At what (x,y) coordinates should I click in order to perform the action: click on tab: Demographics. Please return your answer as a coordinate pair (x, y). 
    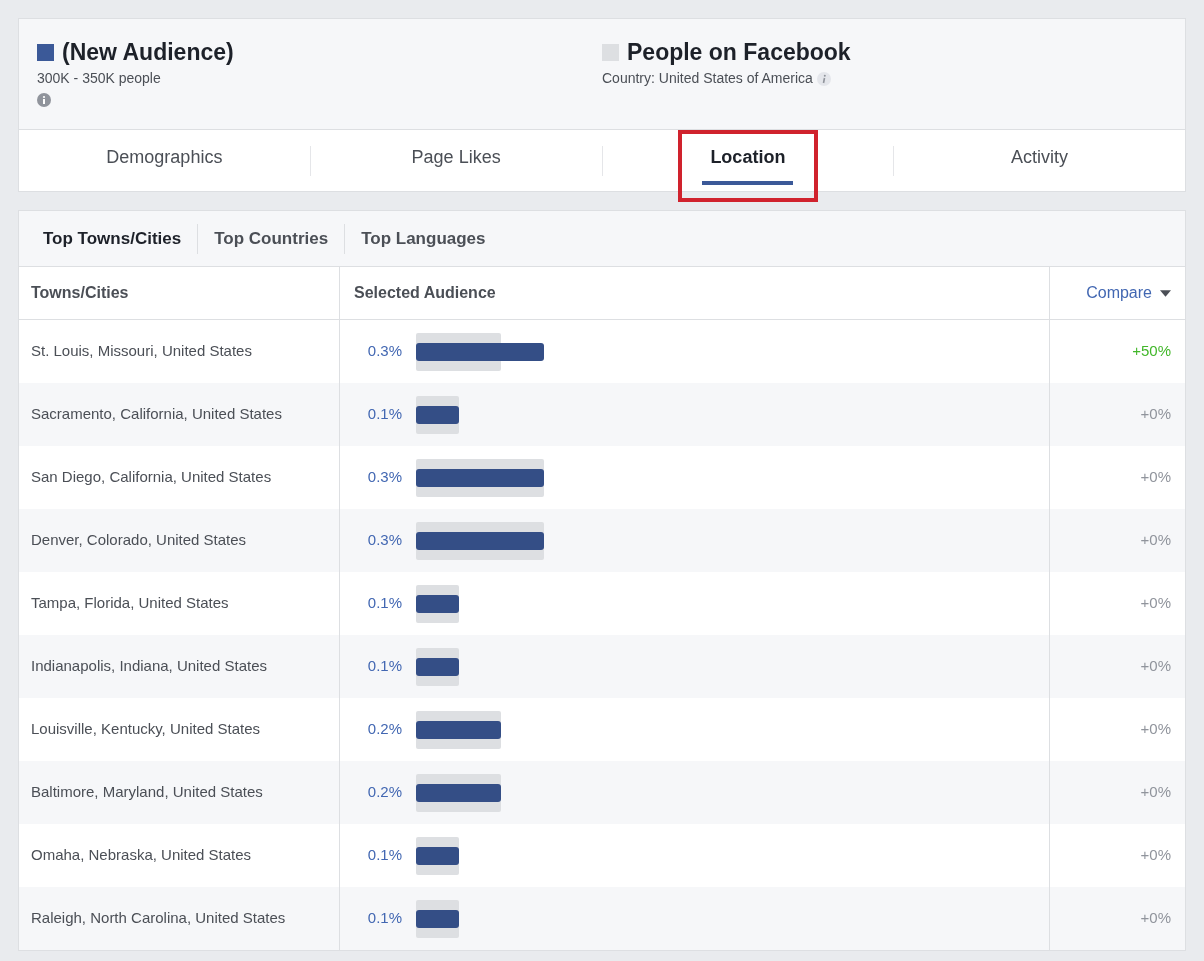
    Looking at the image, I should click on (164, 160).